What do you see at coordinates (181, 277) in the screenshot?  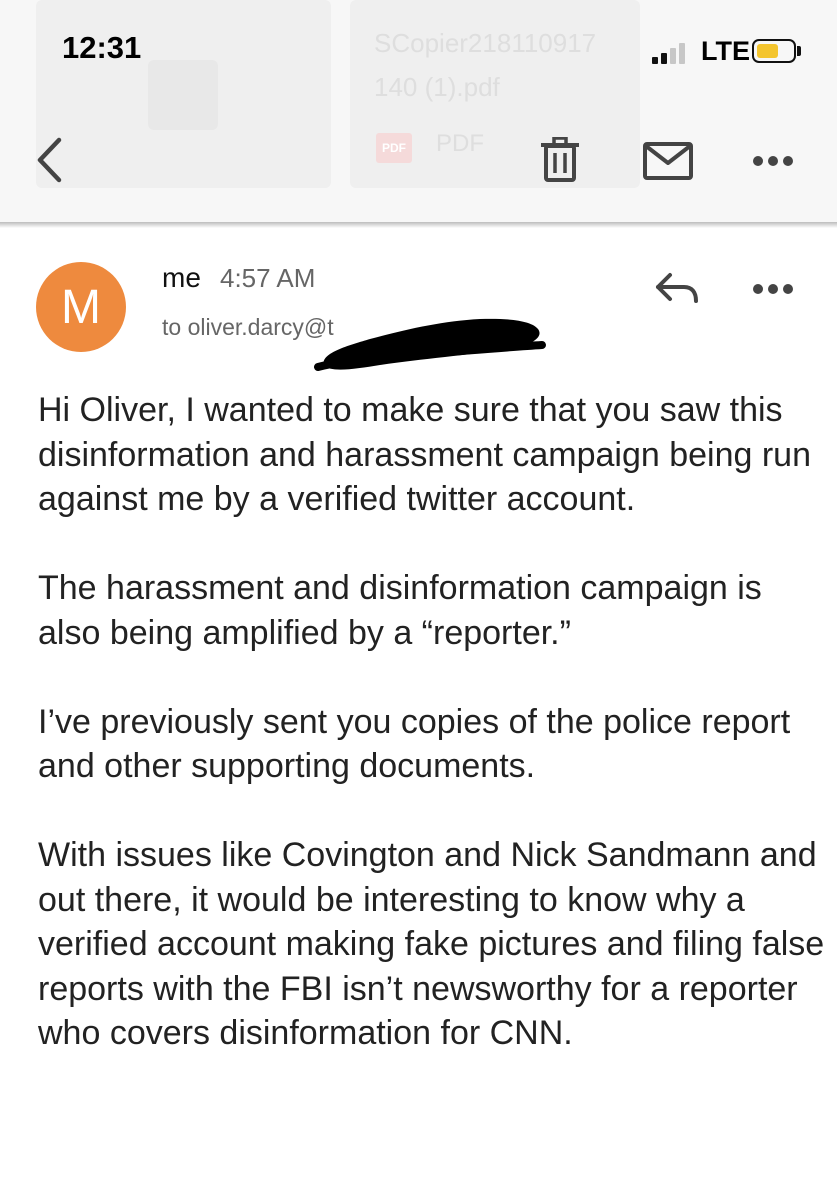 I see `sender-name: me` at bounding box center [181, 277].